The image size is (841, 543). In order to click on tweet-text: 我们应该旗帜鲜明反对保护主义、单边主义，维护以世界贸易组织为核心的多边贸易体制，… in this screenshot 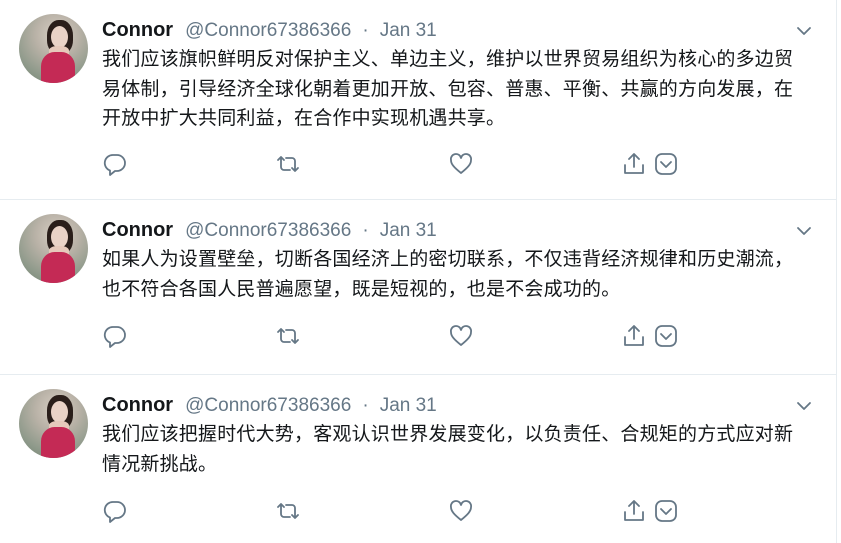, I will do `click(448, 88)`.